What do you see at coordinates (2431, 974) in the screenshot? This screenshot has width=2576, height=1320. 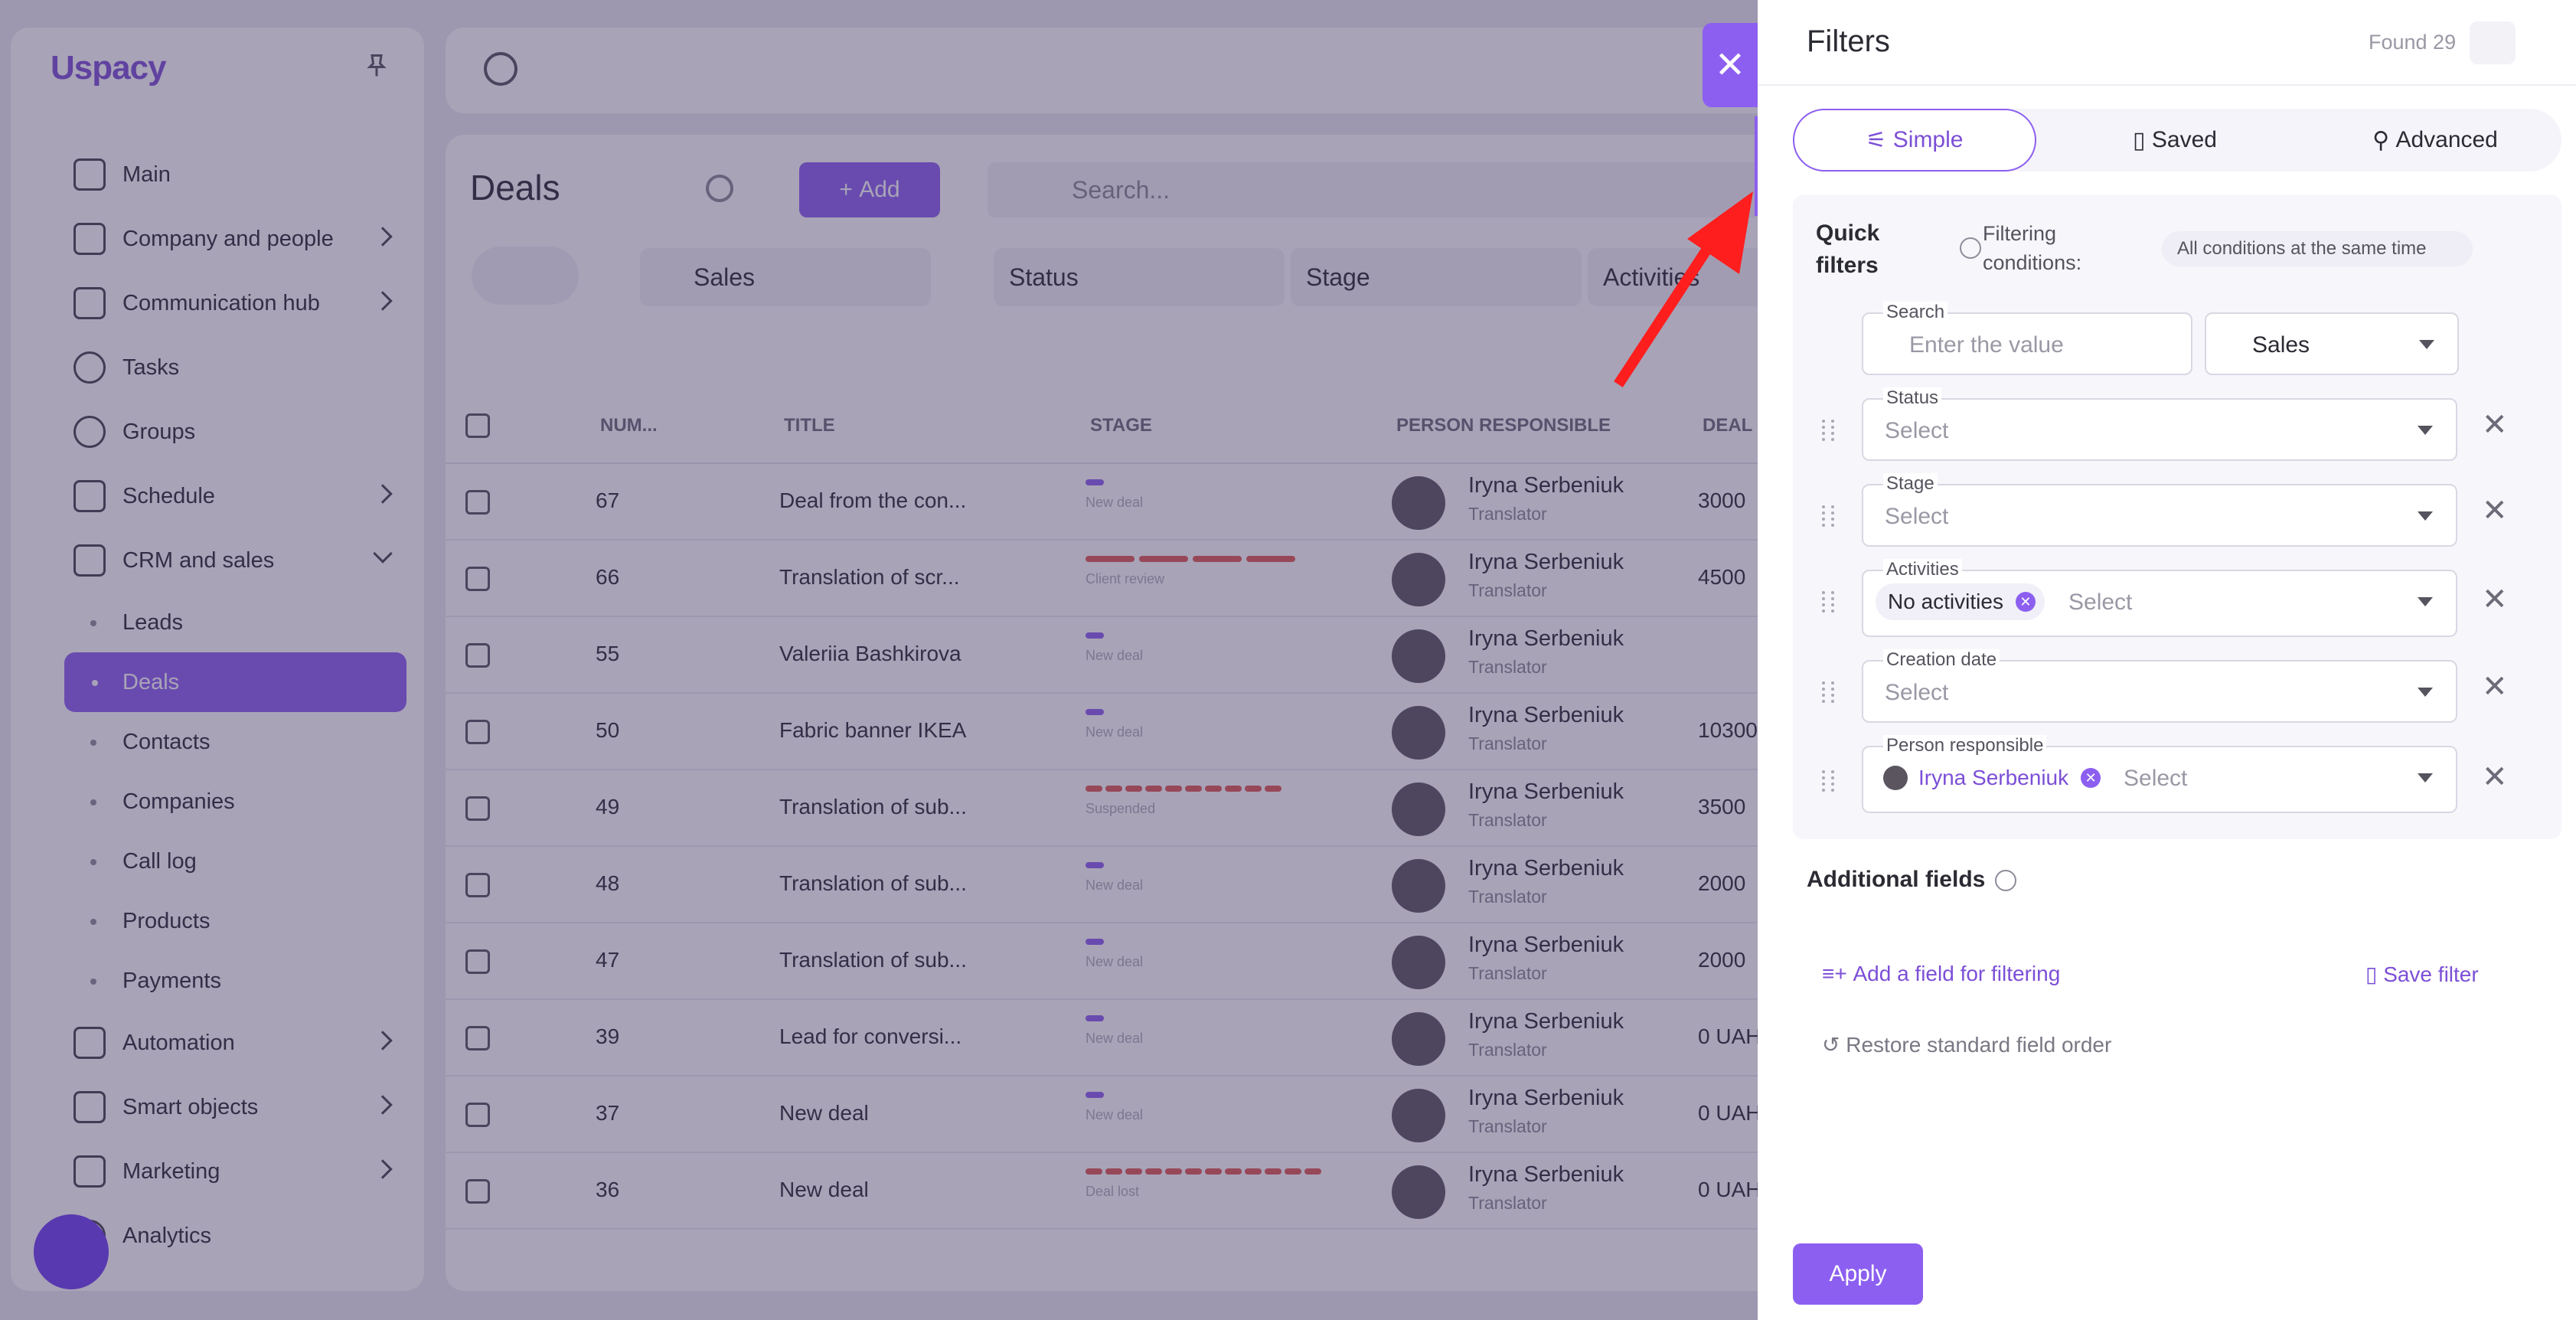 I see `link-label: Save filter` at bounding box center [2431, 974].